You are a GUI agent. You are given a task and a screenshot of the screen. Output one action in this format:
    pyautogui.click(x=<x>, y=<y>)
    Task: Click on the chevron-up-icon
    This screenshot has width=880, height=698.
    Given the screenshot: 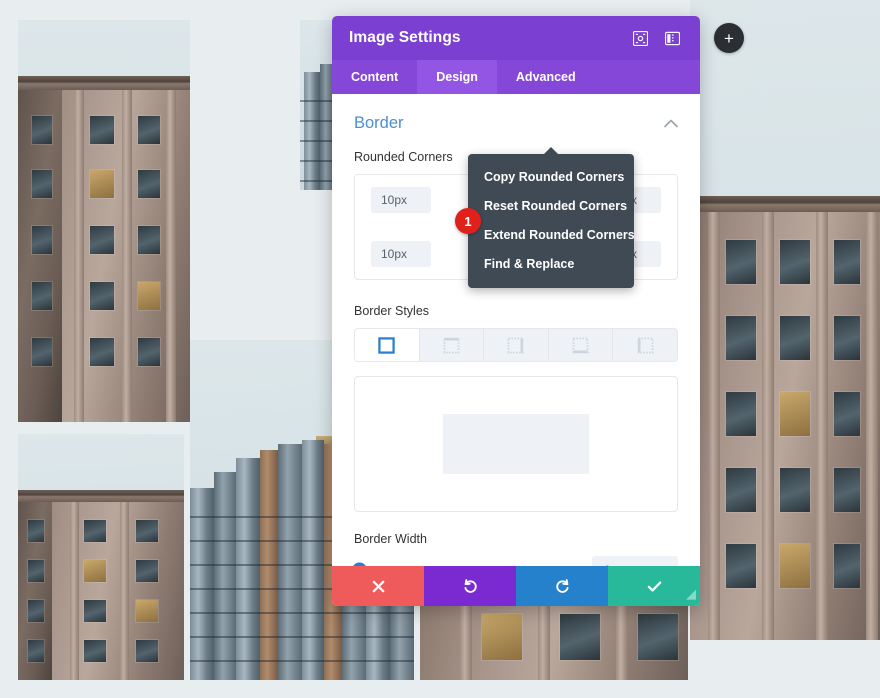 What is the action you would take?
    pyautogui.click(x=671, y=123)
    